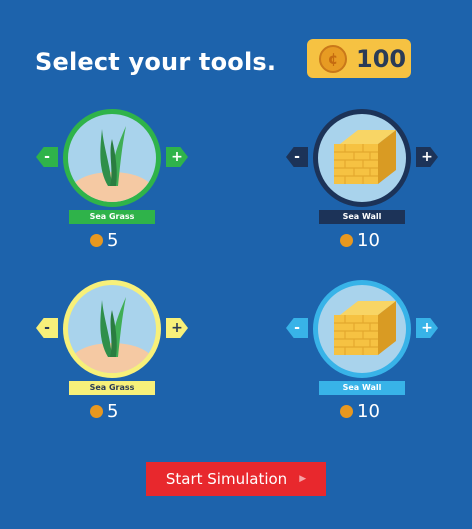 The height and width of the screenshot is (529, 472). I want to click on tool-card-sea-wall-alt: - + Sea Wall 10, so click(362, 360).